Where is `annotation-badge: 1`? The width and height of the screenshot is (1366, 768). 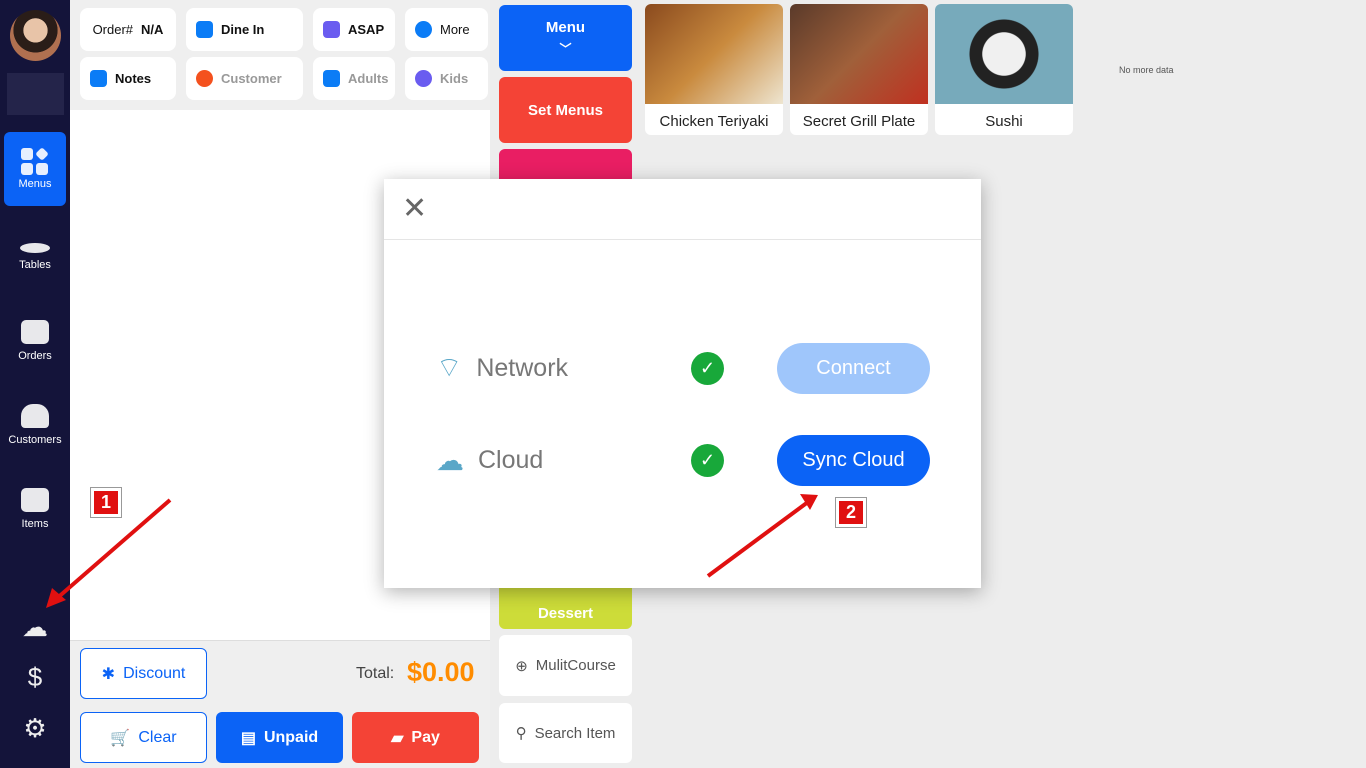
annotation-badge: 1 is located at coordinates (106, 502).